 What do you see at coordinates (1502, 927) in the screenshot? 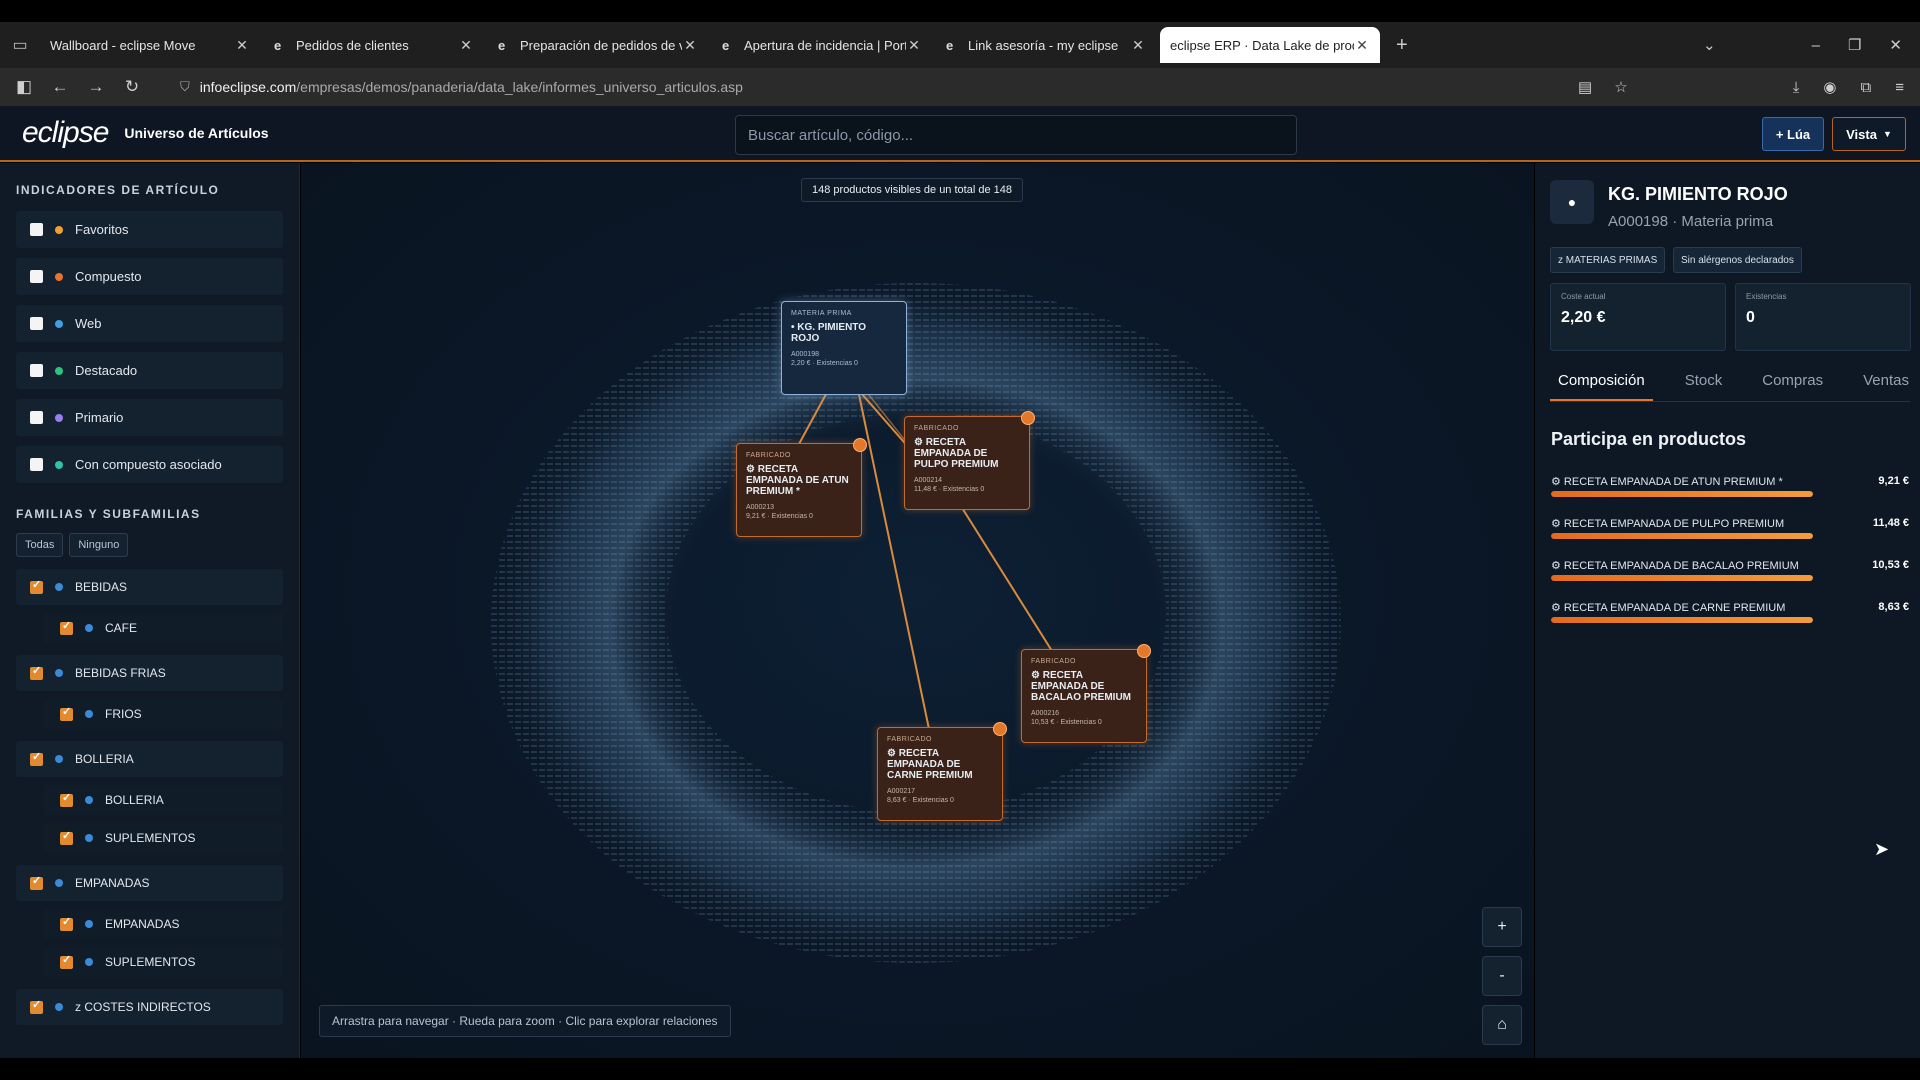
I see `zoom-in-button: +` at bounding box center [1502, 927].